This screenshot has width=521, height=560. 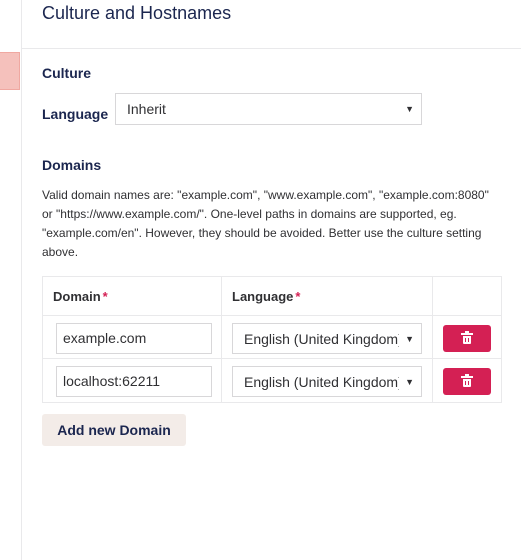 I want to click on domain-input: example.com, so click(x=134, y=338).